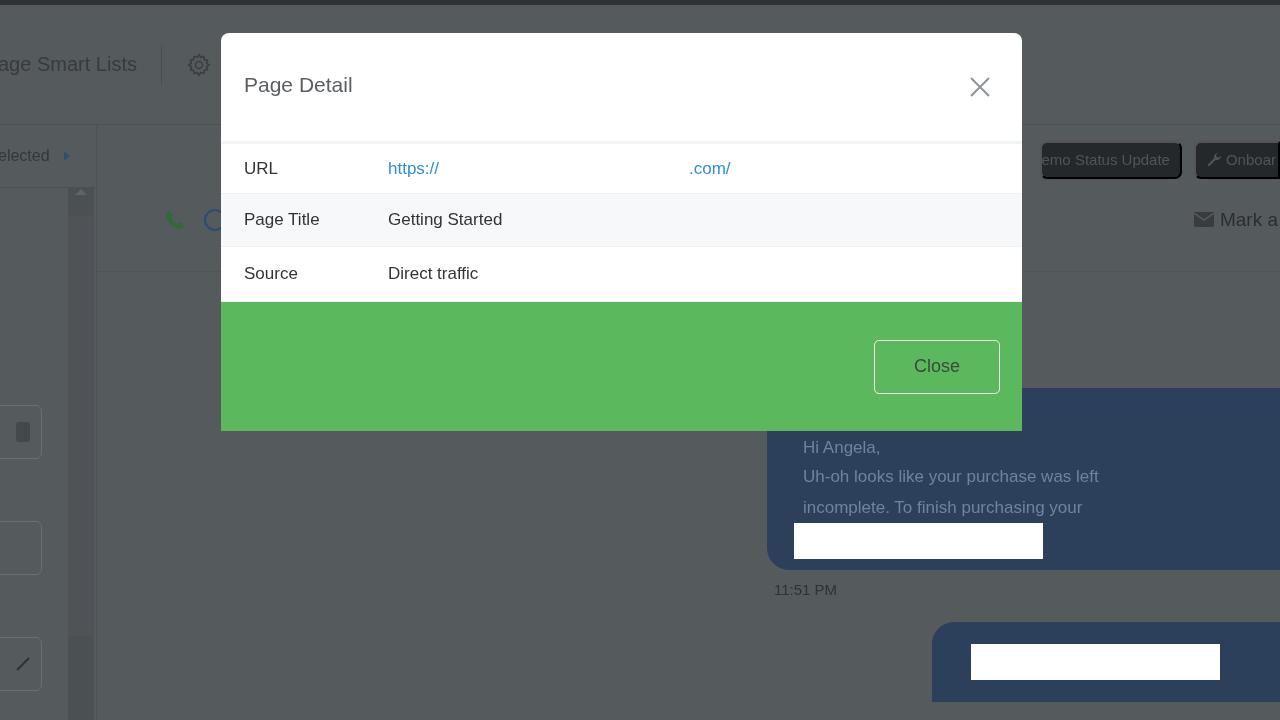  I want to click on envelope-icon, so click(1203, 219).